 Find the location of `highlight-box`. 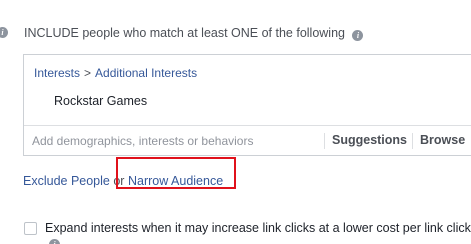

highlight-box is located at coordinates (176, 173).